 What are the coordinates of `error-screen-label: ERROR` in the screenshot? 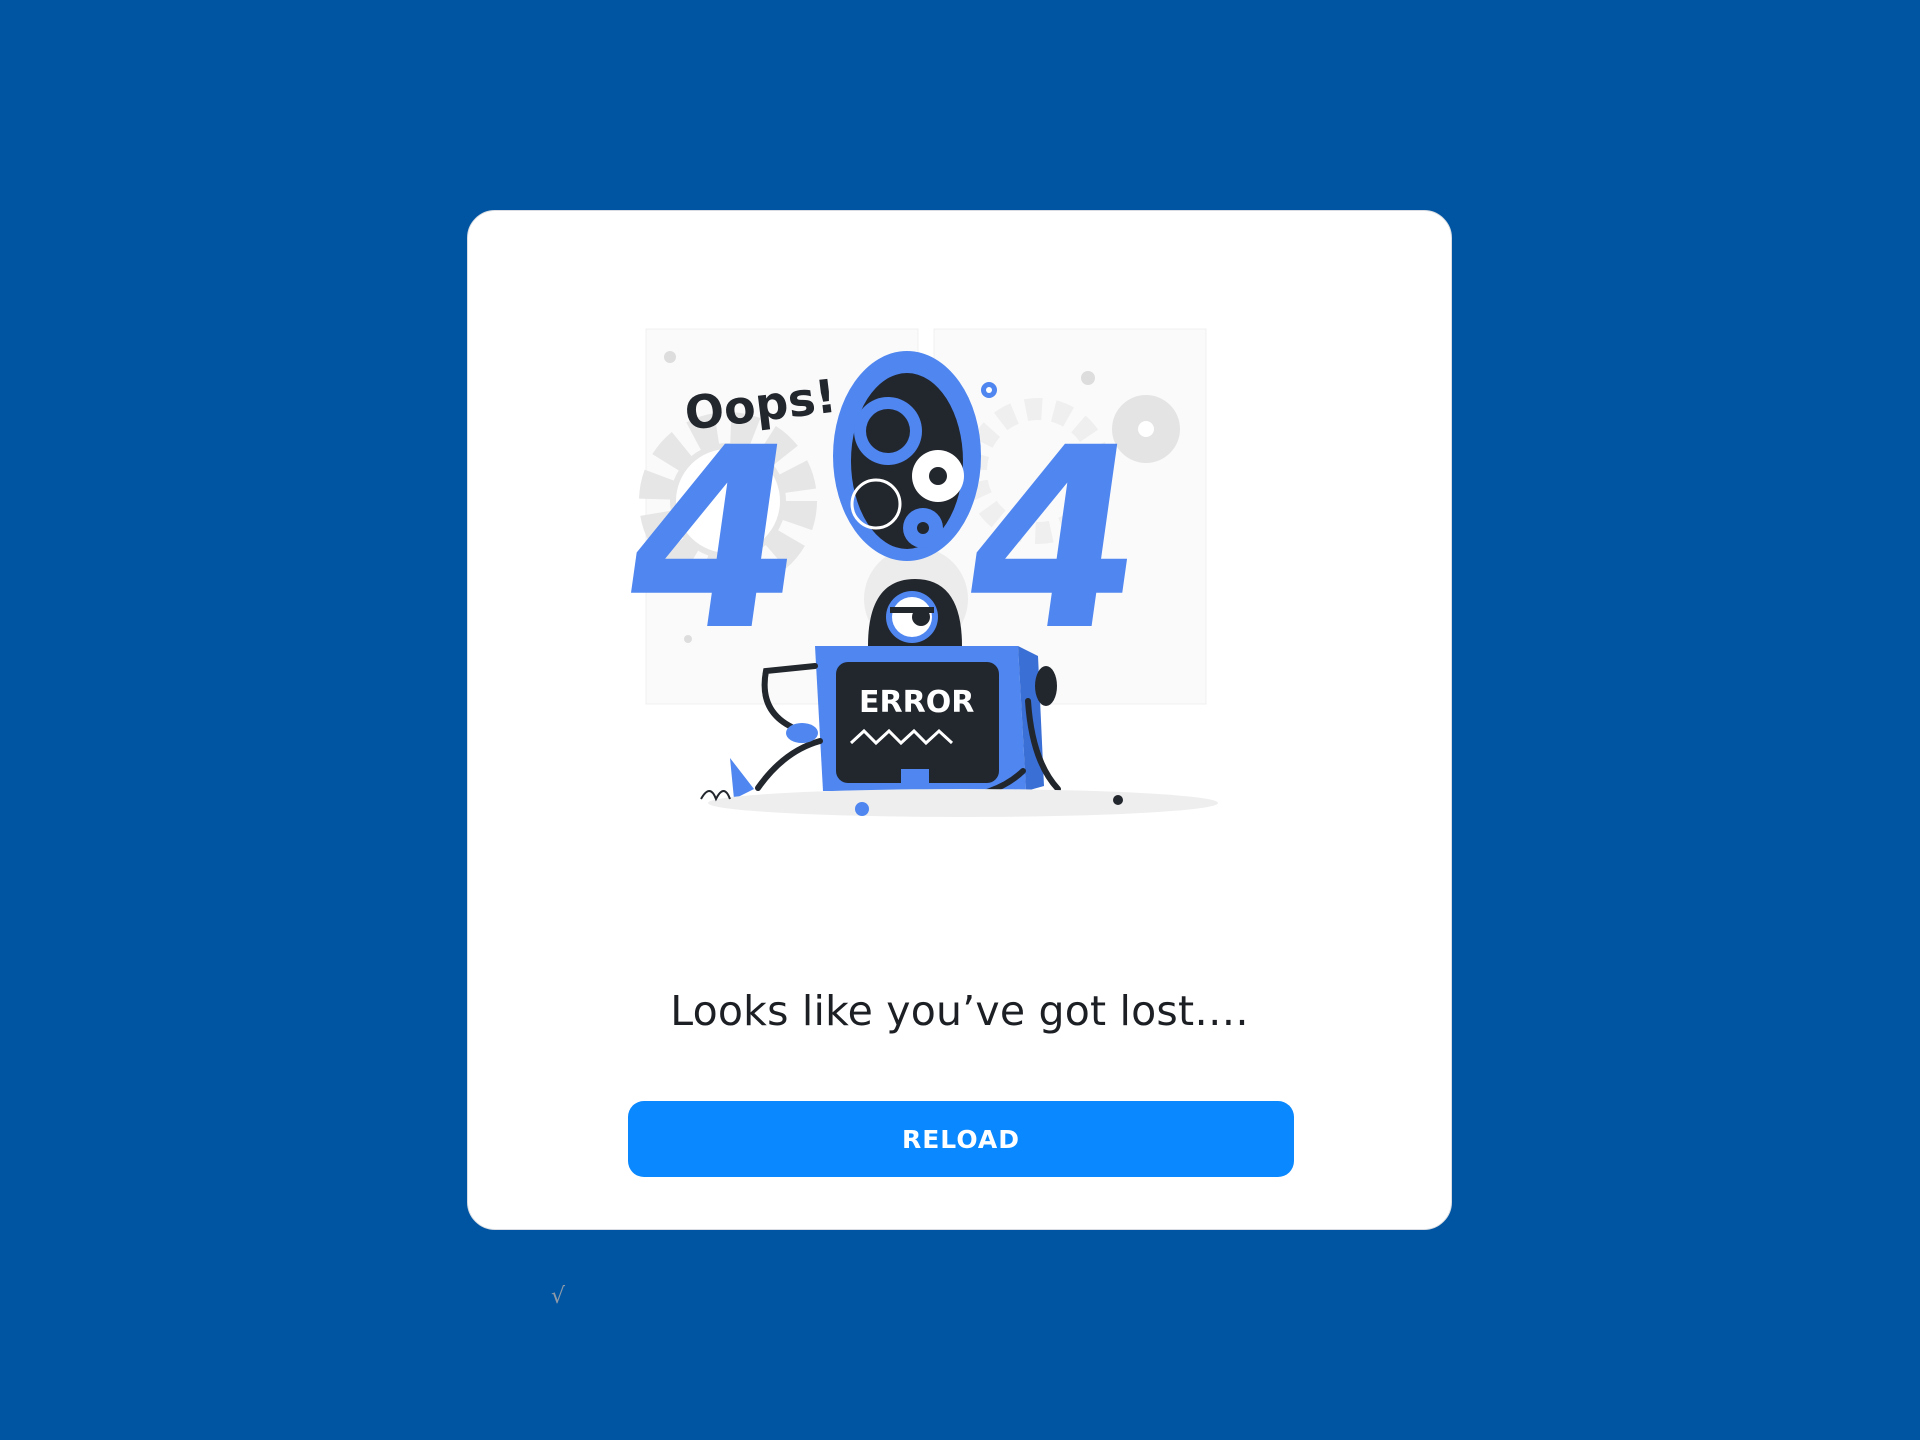 It's located at (916, 702).